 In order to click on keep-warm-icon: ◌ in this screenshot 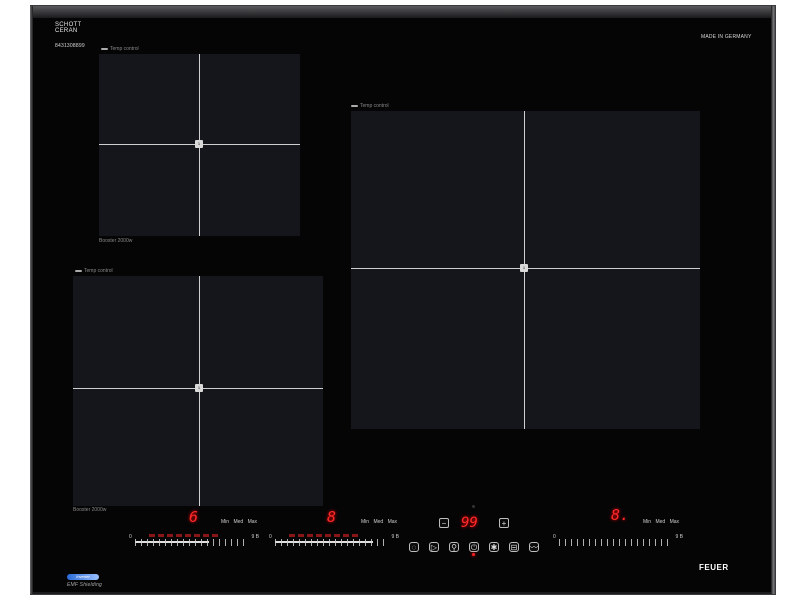, I will do `click(414, 547)`.